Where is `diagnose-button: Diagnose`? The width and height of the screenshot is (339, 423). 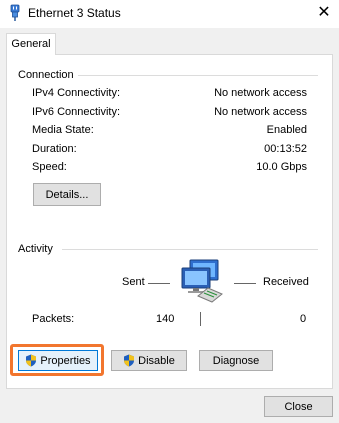 diagnose-button: Diagnose is located at coordinates (236, 360).